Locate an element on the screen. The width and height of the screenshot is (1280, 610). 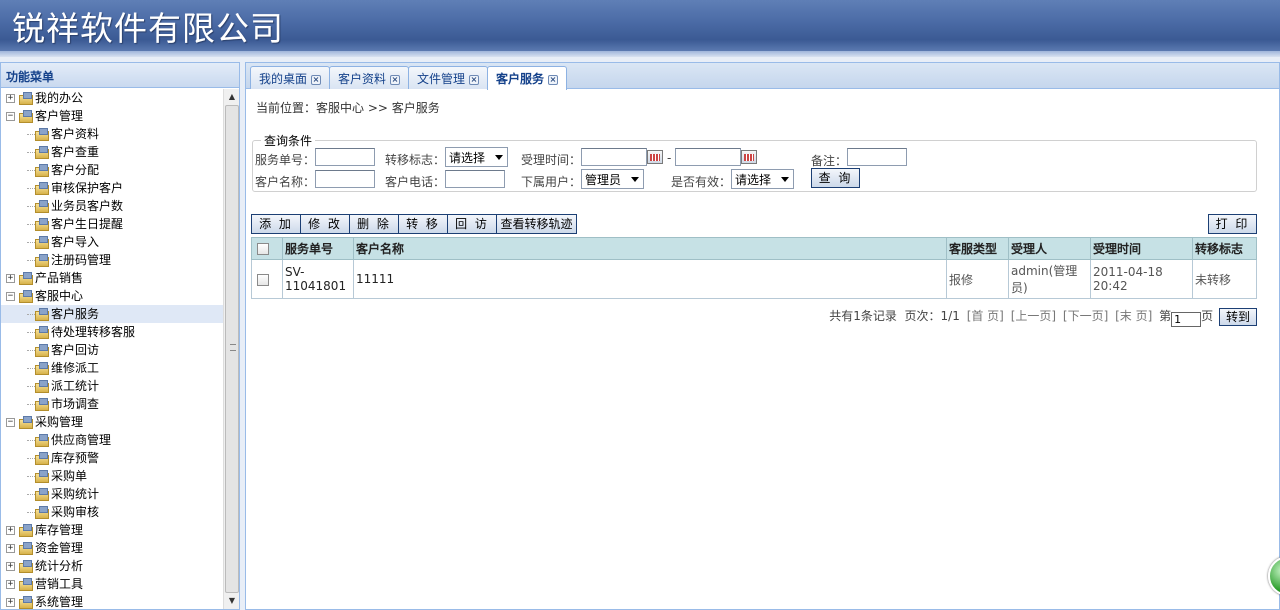
sub-user-select: 管理员 is located at coordinates (612, 179).